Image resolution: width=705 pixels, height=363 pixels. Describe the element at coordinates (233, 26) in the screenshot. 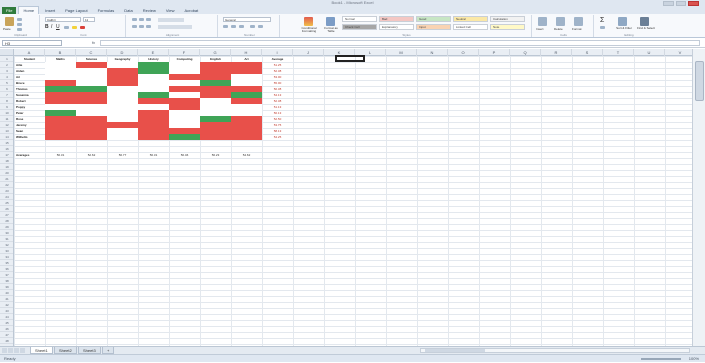

I see `percent-icon` at that location.